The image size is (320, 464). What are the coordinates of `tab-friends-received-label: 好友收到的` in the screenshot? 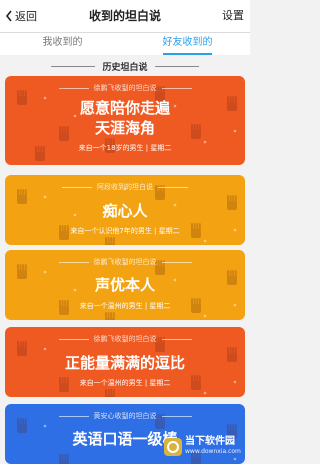 It's located at (187, 42).